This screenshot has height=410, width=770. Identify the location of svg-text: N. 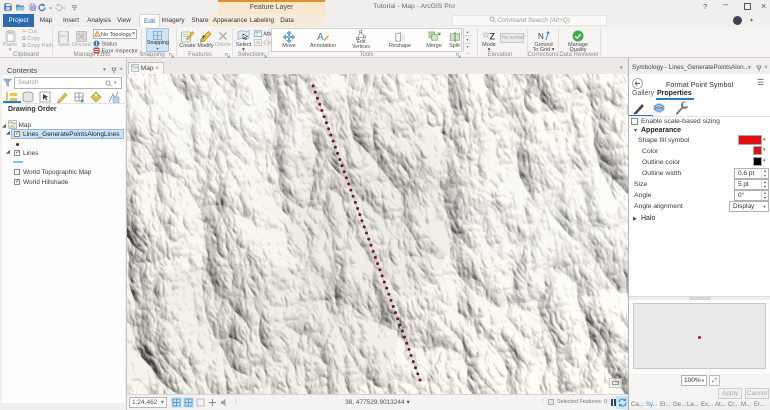
(541, 36).